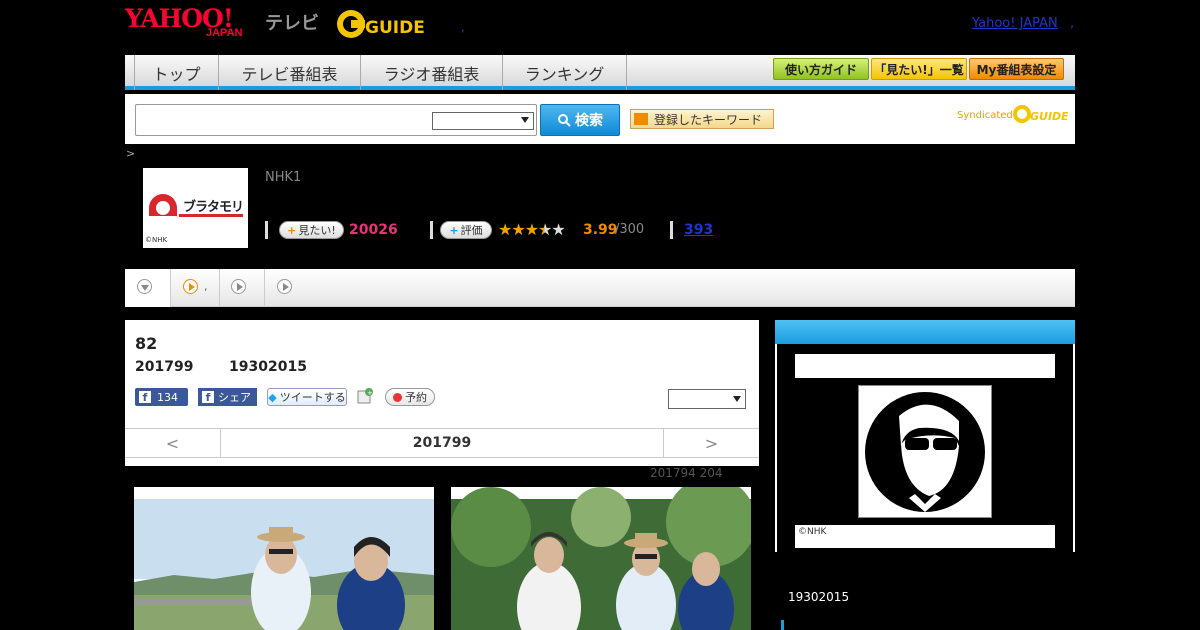 This screenshot has width=1200, height=630. What do you see at coordinates (600, 288) in the screenshot?
I see `program-tab-bar` at bounding box center [600, 288].